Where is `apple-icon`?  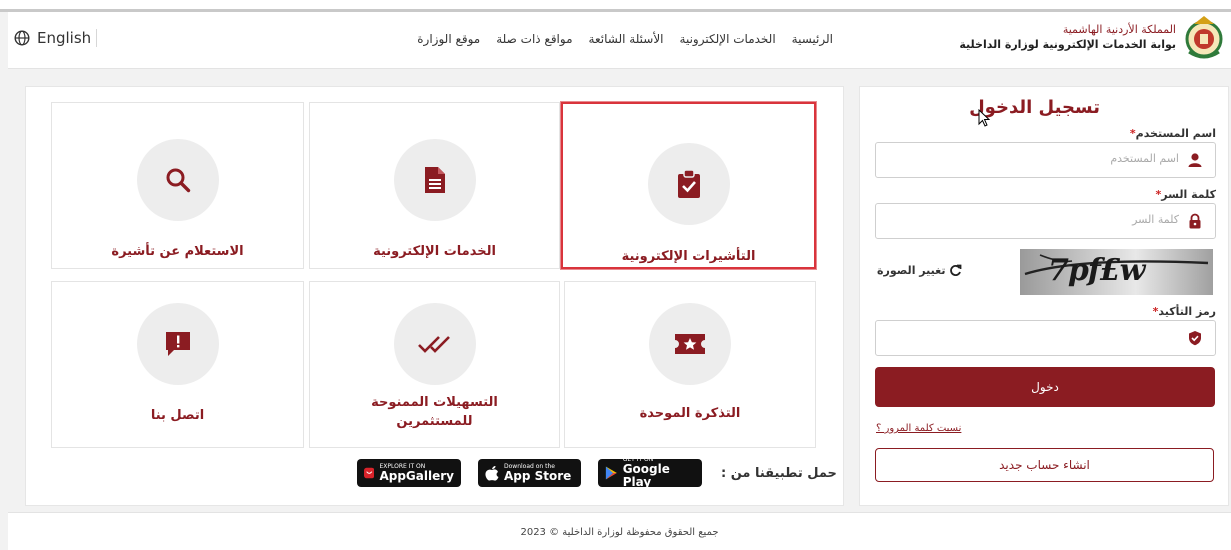
apple-icon is located at coordinates (492, 473).